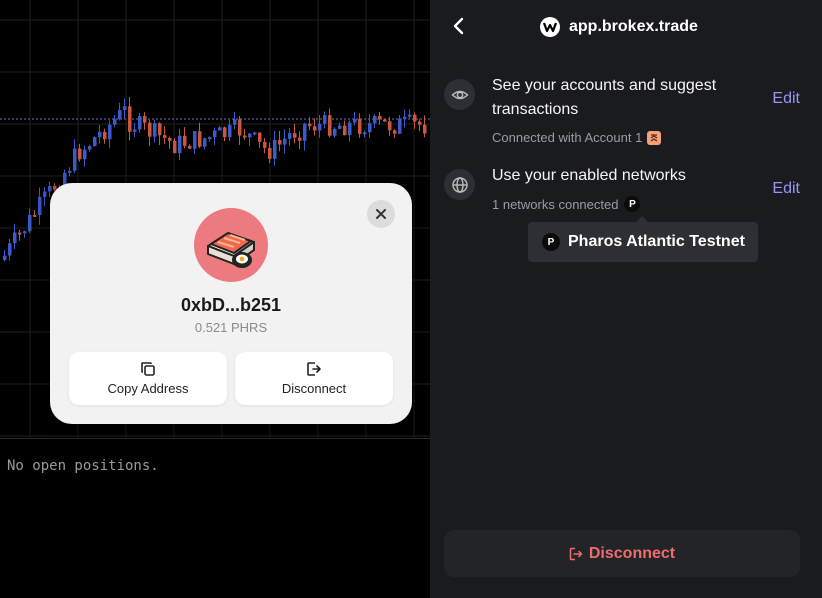 The width and height of the screenshot is (822, 598). I want to click on eye-icon, so click(459, 94).